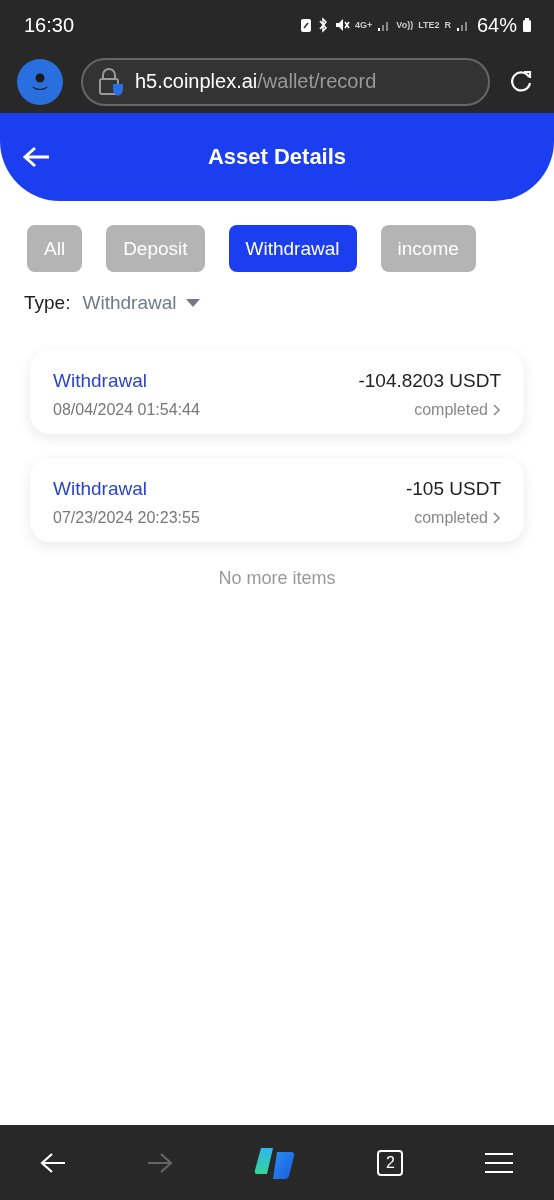  What do you see at coordinates (342, 25) in the screenshot?
I see `mute-icon` at bounding box center [342, 25].